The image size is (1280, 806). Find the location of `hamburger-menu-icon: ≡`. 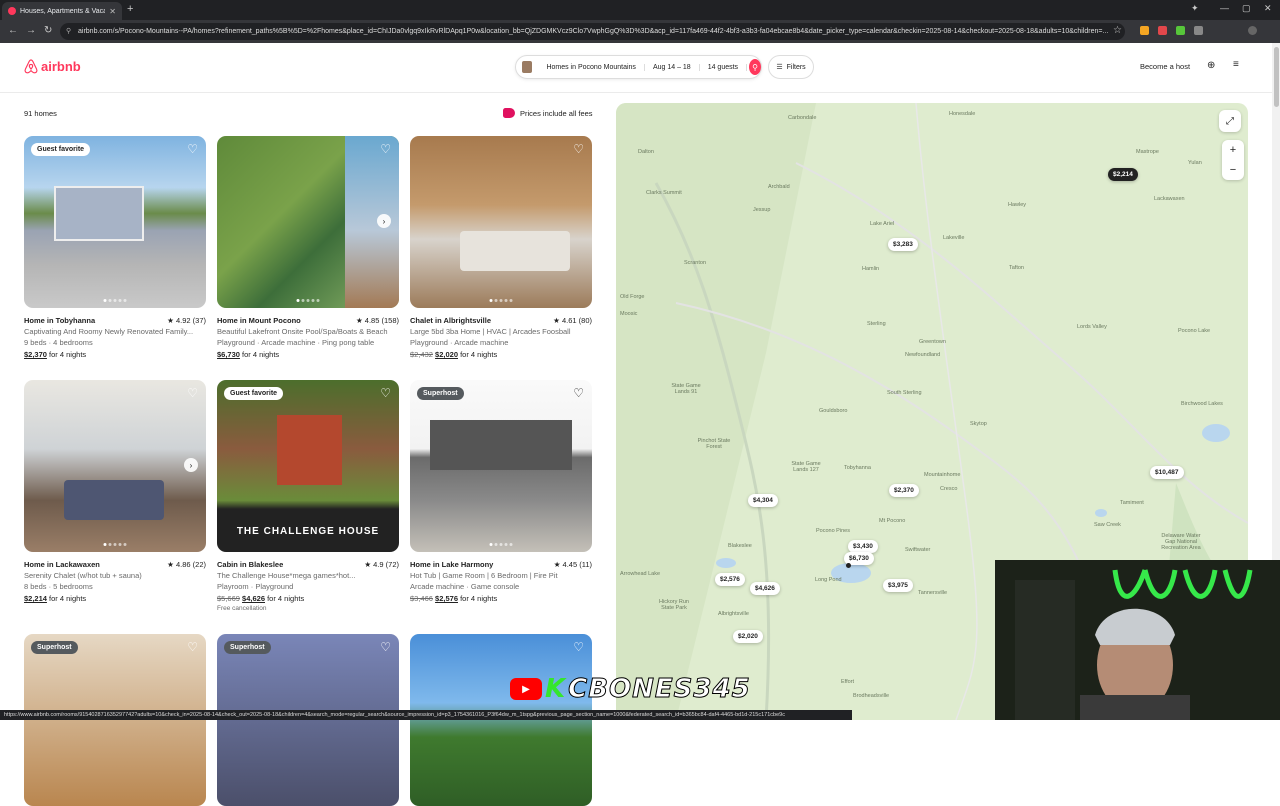

hamburger-menu-icon: ≡ is located at coordinates (1236, 64).